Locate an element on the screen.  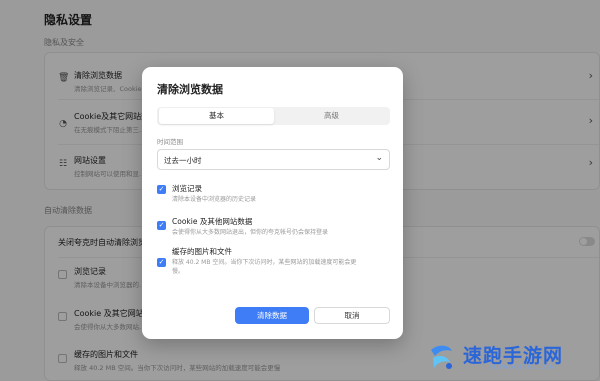
checkbox-cache: ✓ is located at coordinates (161, 262).